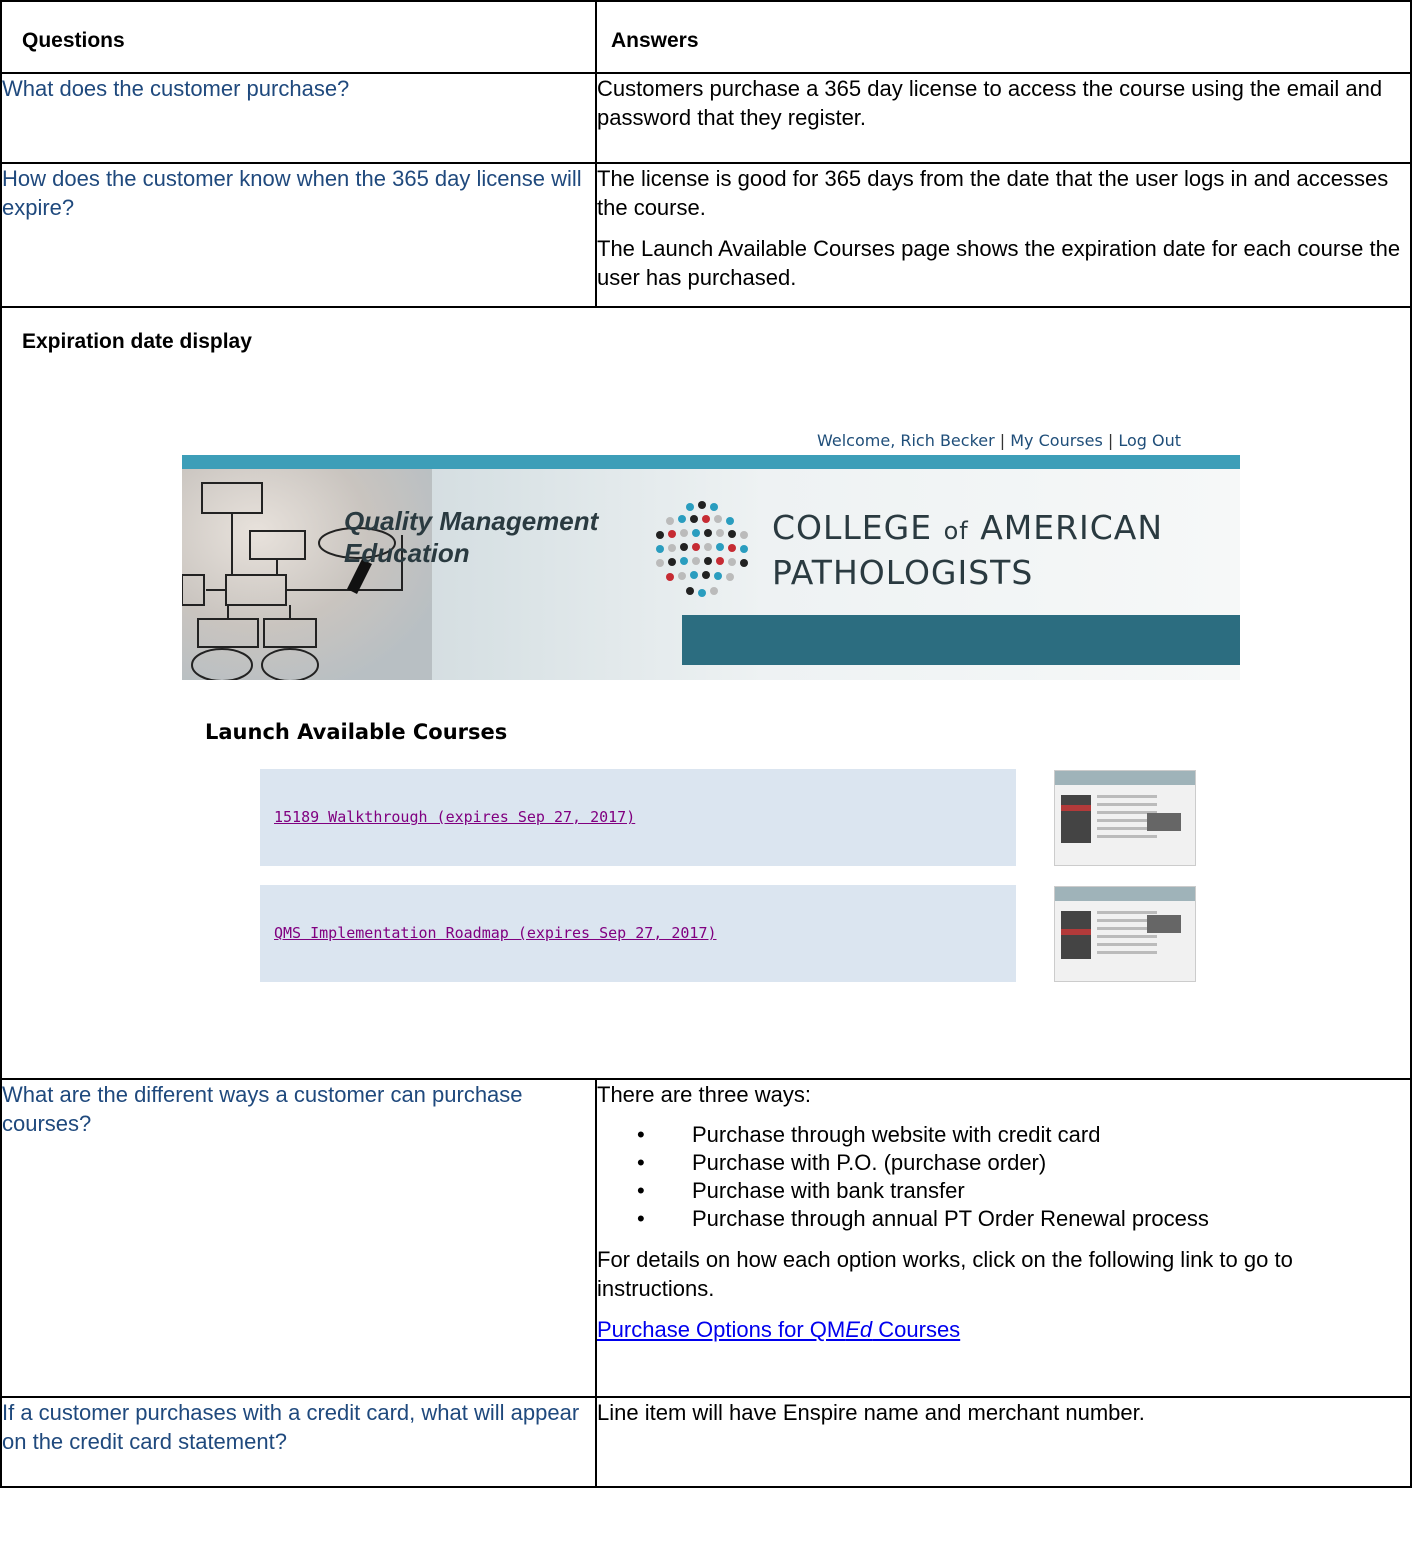 The height and width of the screenshot is (1545, 1412). What do you see at coordinates (471, 537) in the screenshot?
I see `qme-title: Quality Management Education` at bounding box center [471, 537].